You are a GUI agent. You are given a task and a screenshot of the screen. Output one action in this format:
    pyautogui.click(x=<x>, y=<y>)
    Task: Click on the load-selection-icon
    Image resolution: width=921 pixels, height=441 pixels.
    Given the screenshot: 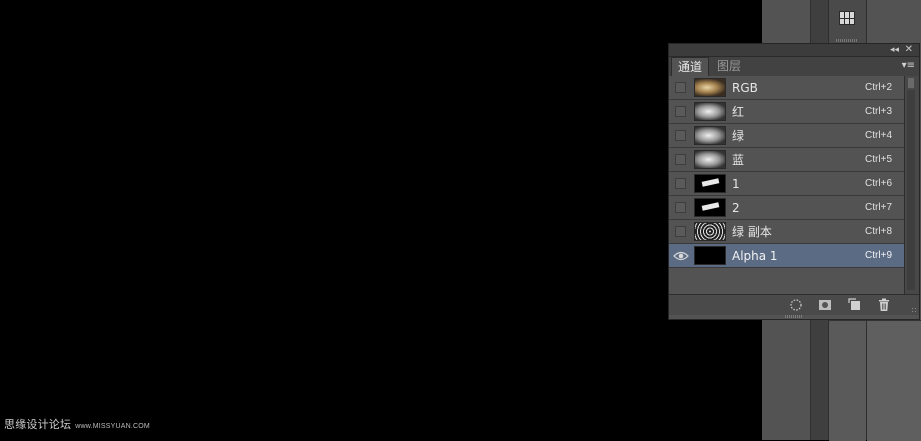 What is the action you would take?
    pyautogui.click(x=796, y=305)
    